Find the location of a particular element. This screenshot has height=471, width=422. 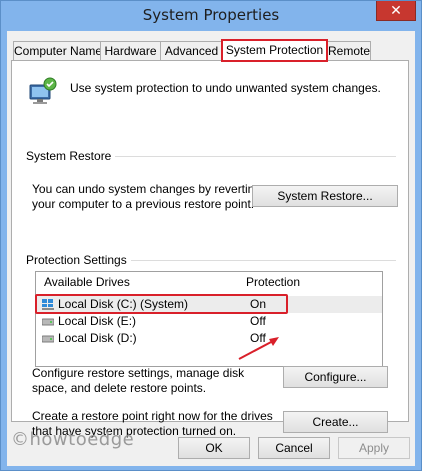

ok-button: OK is located at coordinates (214, 448).